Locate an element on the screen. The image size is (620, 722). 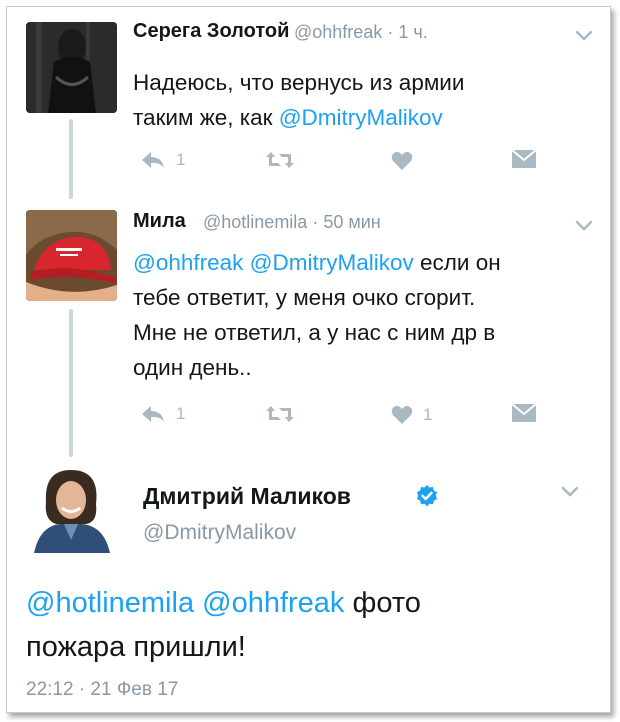
author-name: Дмитрий Маликов is located at coordinates (247, 496).